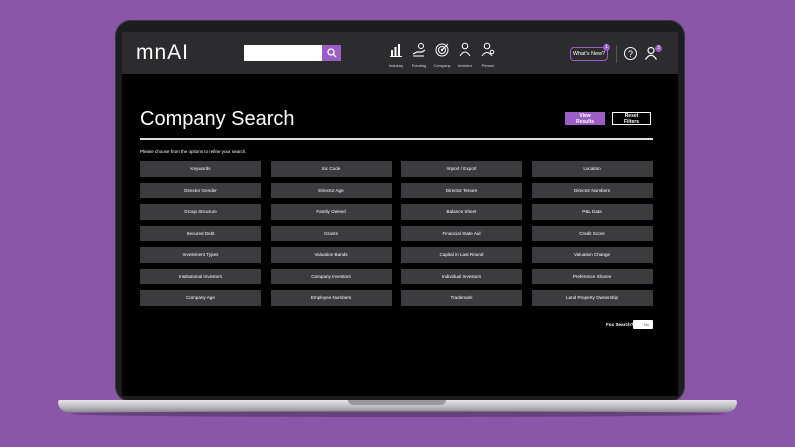 Image resolution: width=795 pixels, height=447 pixels. Describe the element at coordinates (397, 414) in the screenshot. I see `laptop-shadow` at that location.